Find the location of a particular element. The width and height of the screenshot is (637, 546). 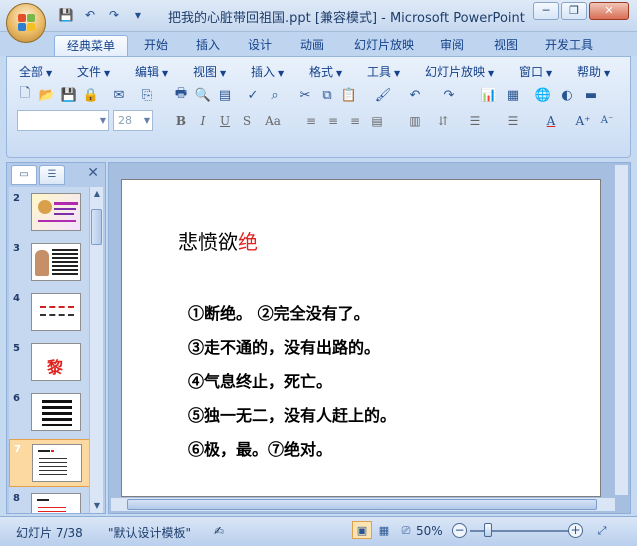

menu-edit: 编辑 ▼ is located at coordinates (151, 71).